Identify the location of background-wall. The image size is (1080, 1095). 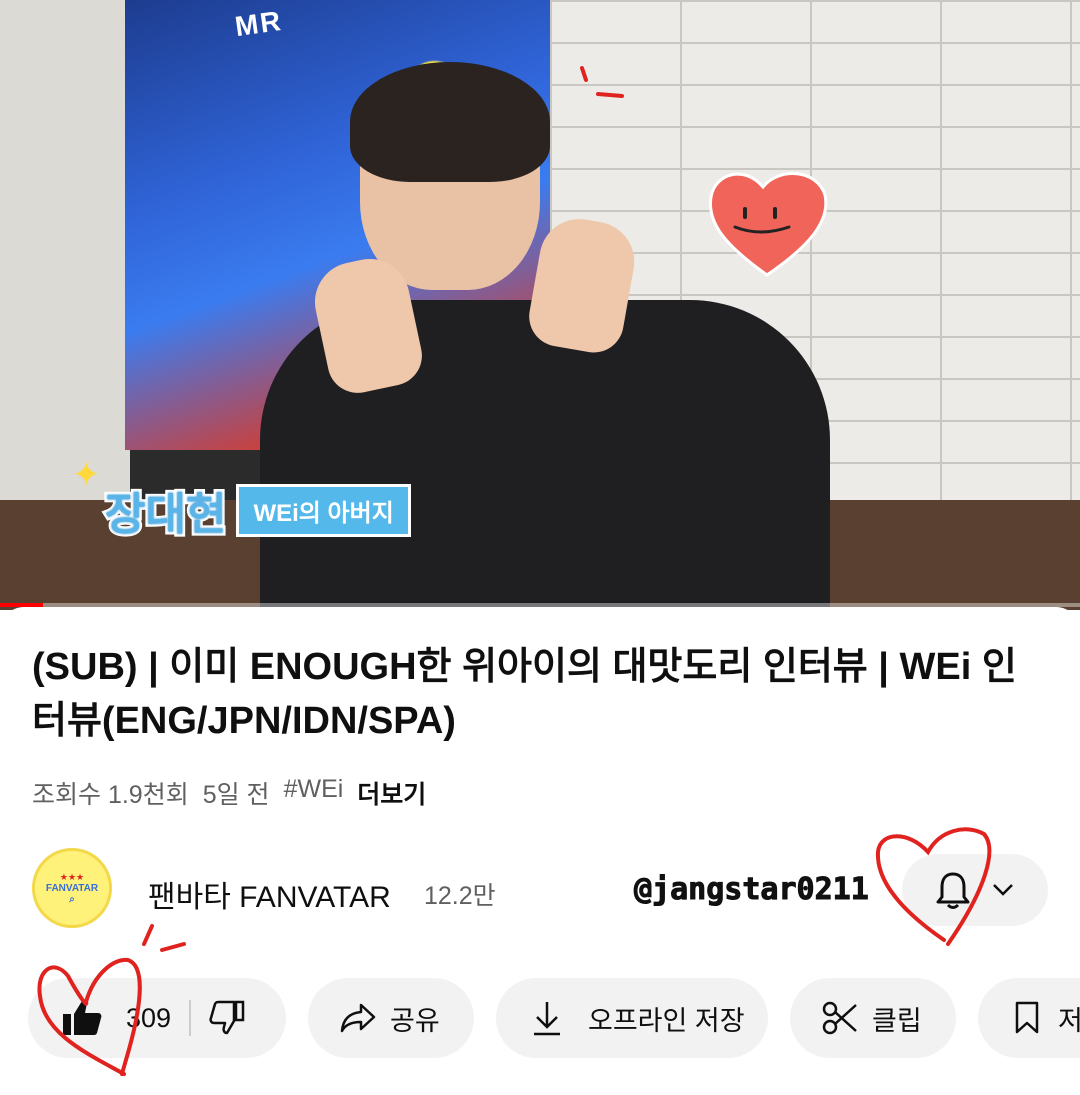
(65, 280).